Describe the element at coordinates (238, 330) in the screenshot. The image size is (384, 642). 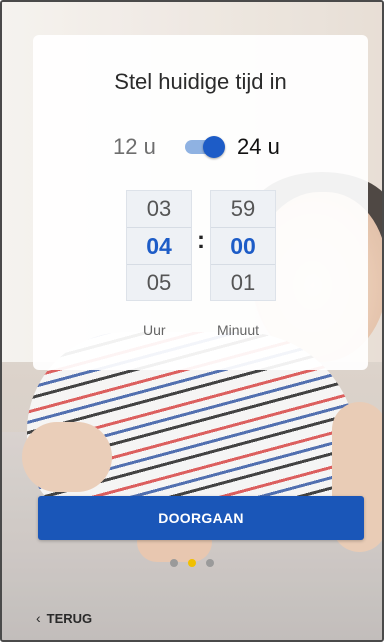
I see `minute-label: Minuut` at that location.